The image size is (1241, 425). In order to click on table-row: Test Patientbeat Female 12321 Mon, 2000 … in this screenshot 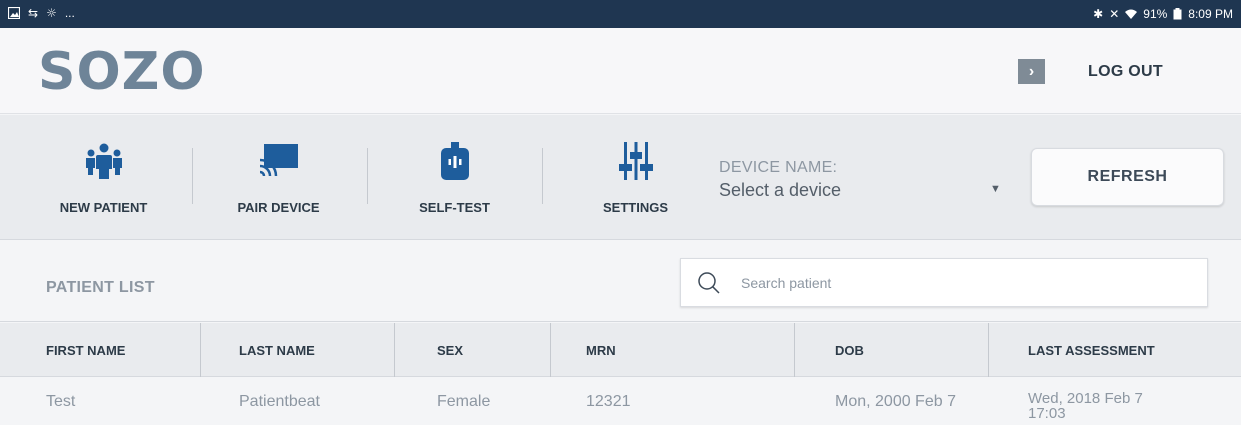, I will do `click(620, 401)`.